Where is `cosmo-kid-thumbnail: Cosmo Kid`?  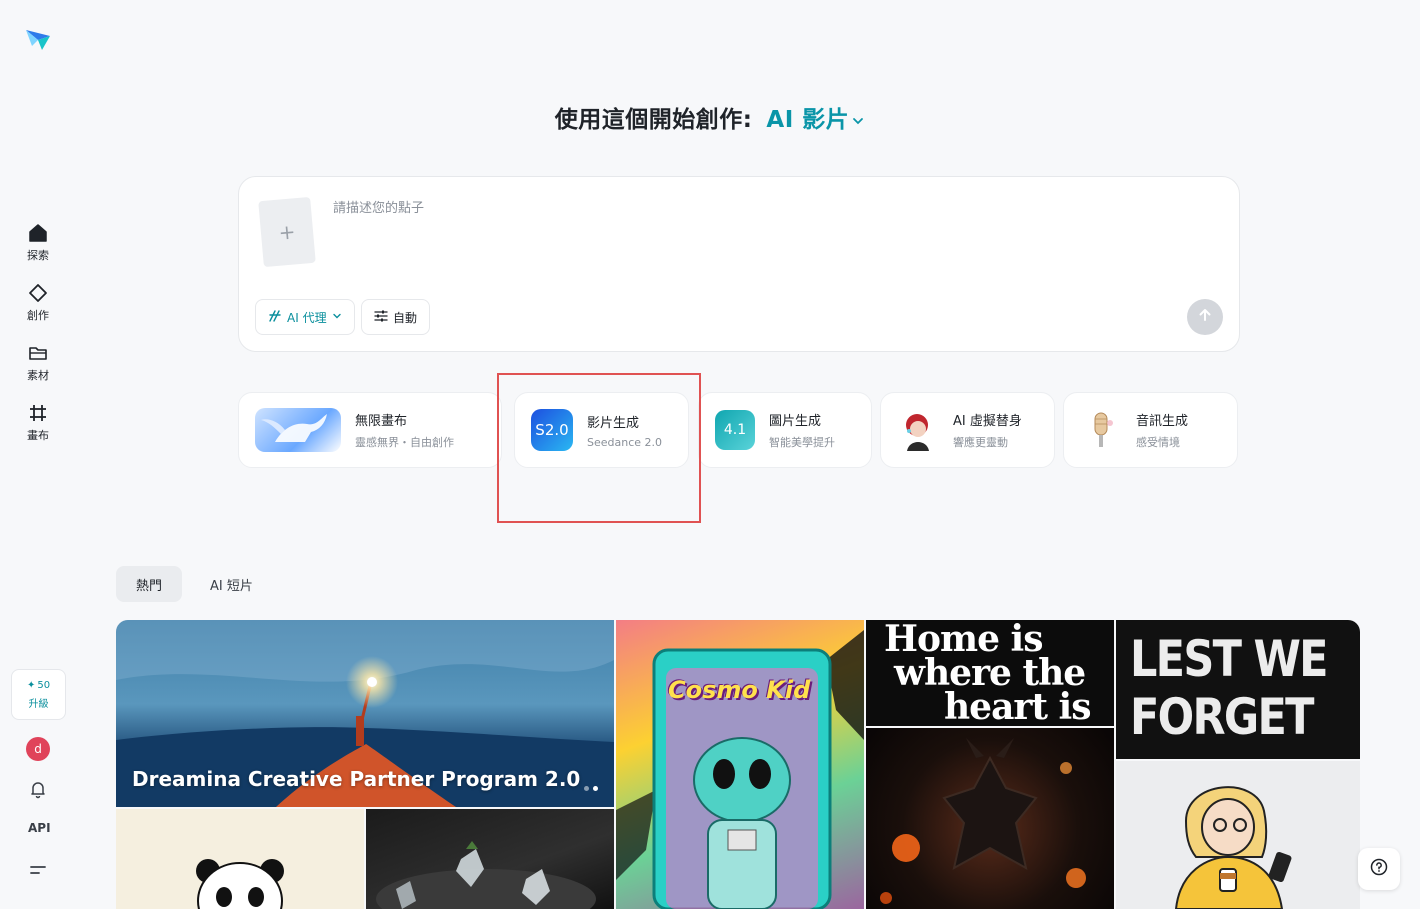 cosmo-kid-thumbnail: Cosmo Kid is located at coordinates (740, 764).